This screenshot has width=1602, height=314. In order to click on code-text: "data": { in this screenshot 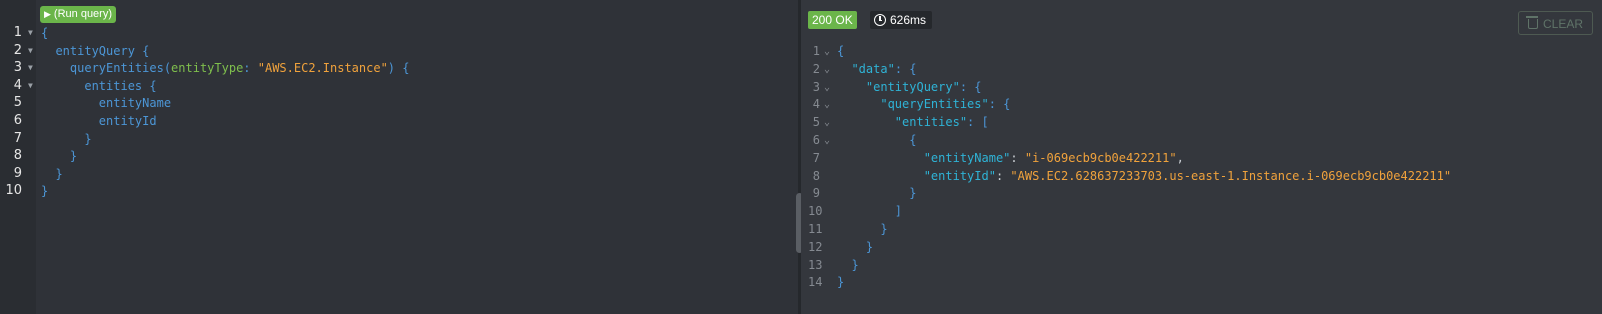, I will do `click(877, 69)`.